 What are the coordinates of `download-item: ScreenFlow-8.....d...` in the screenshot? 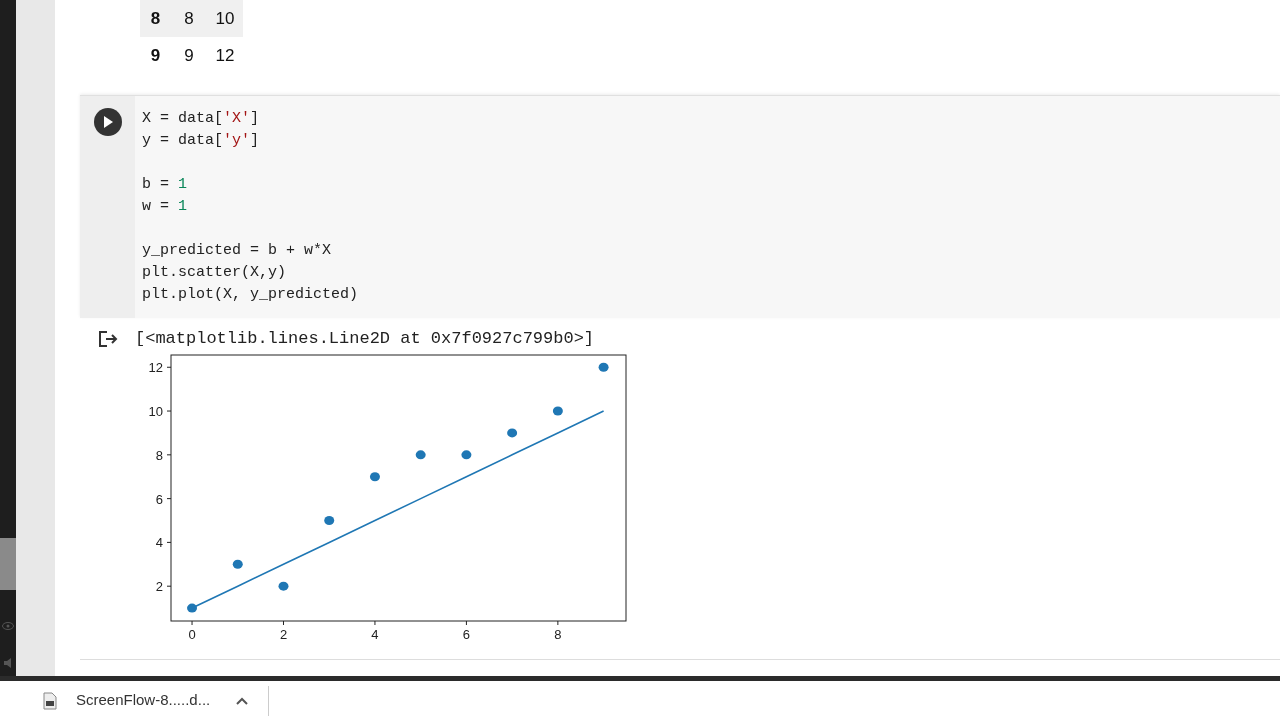 It's located at (143, 700).